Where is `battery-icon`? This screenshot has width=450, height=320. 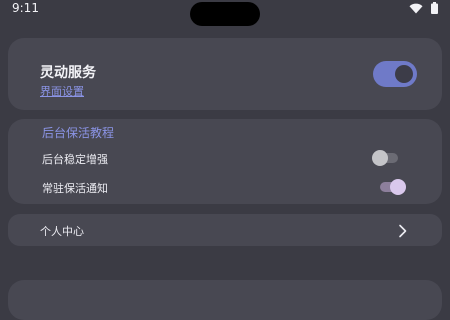
battery-icon is located at coordinates (434, 8).